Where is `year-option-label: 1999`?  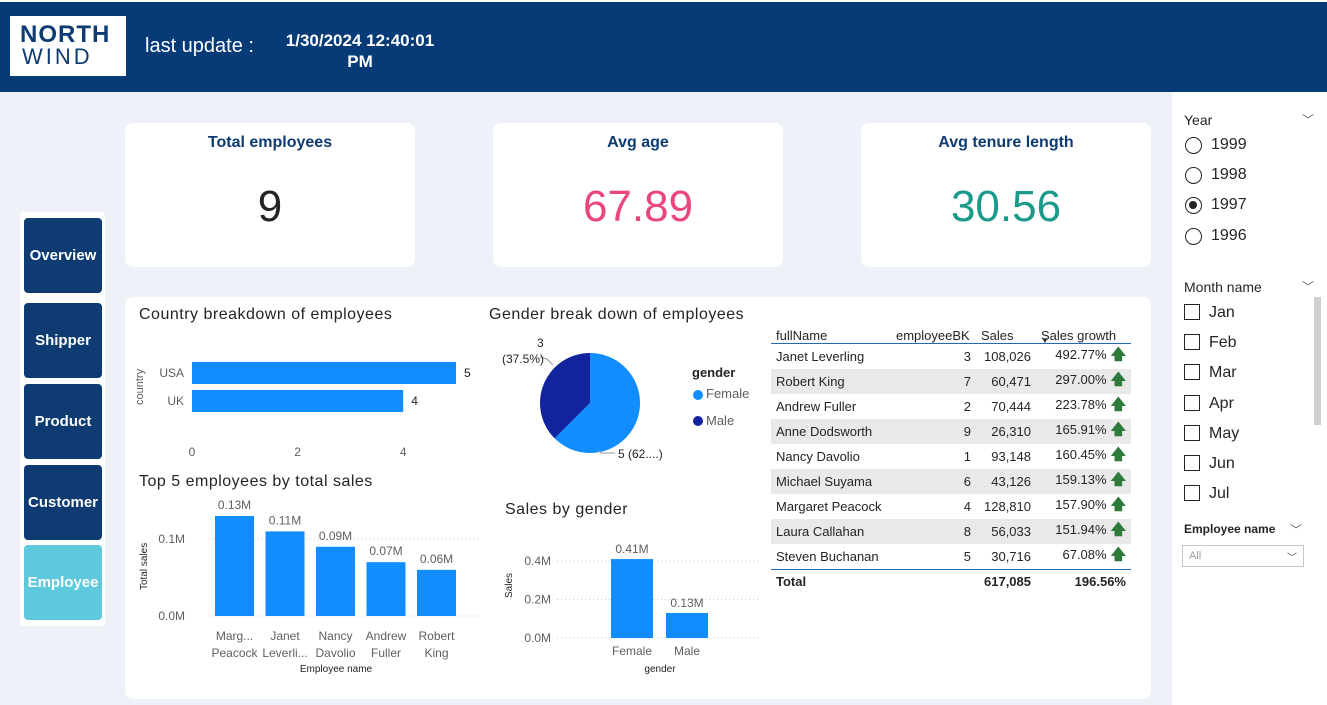
year-option-label: 1999 is located at coordinates (1229, 145).